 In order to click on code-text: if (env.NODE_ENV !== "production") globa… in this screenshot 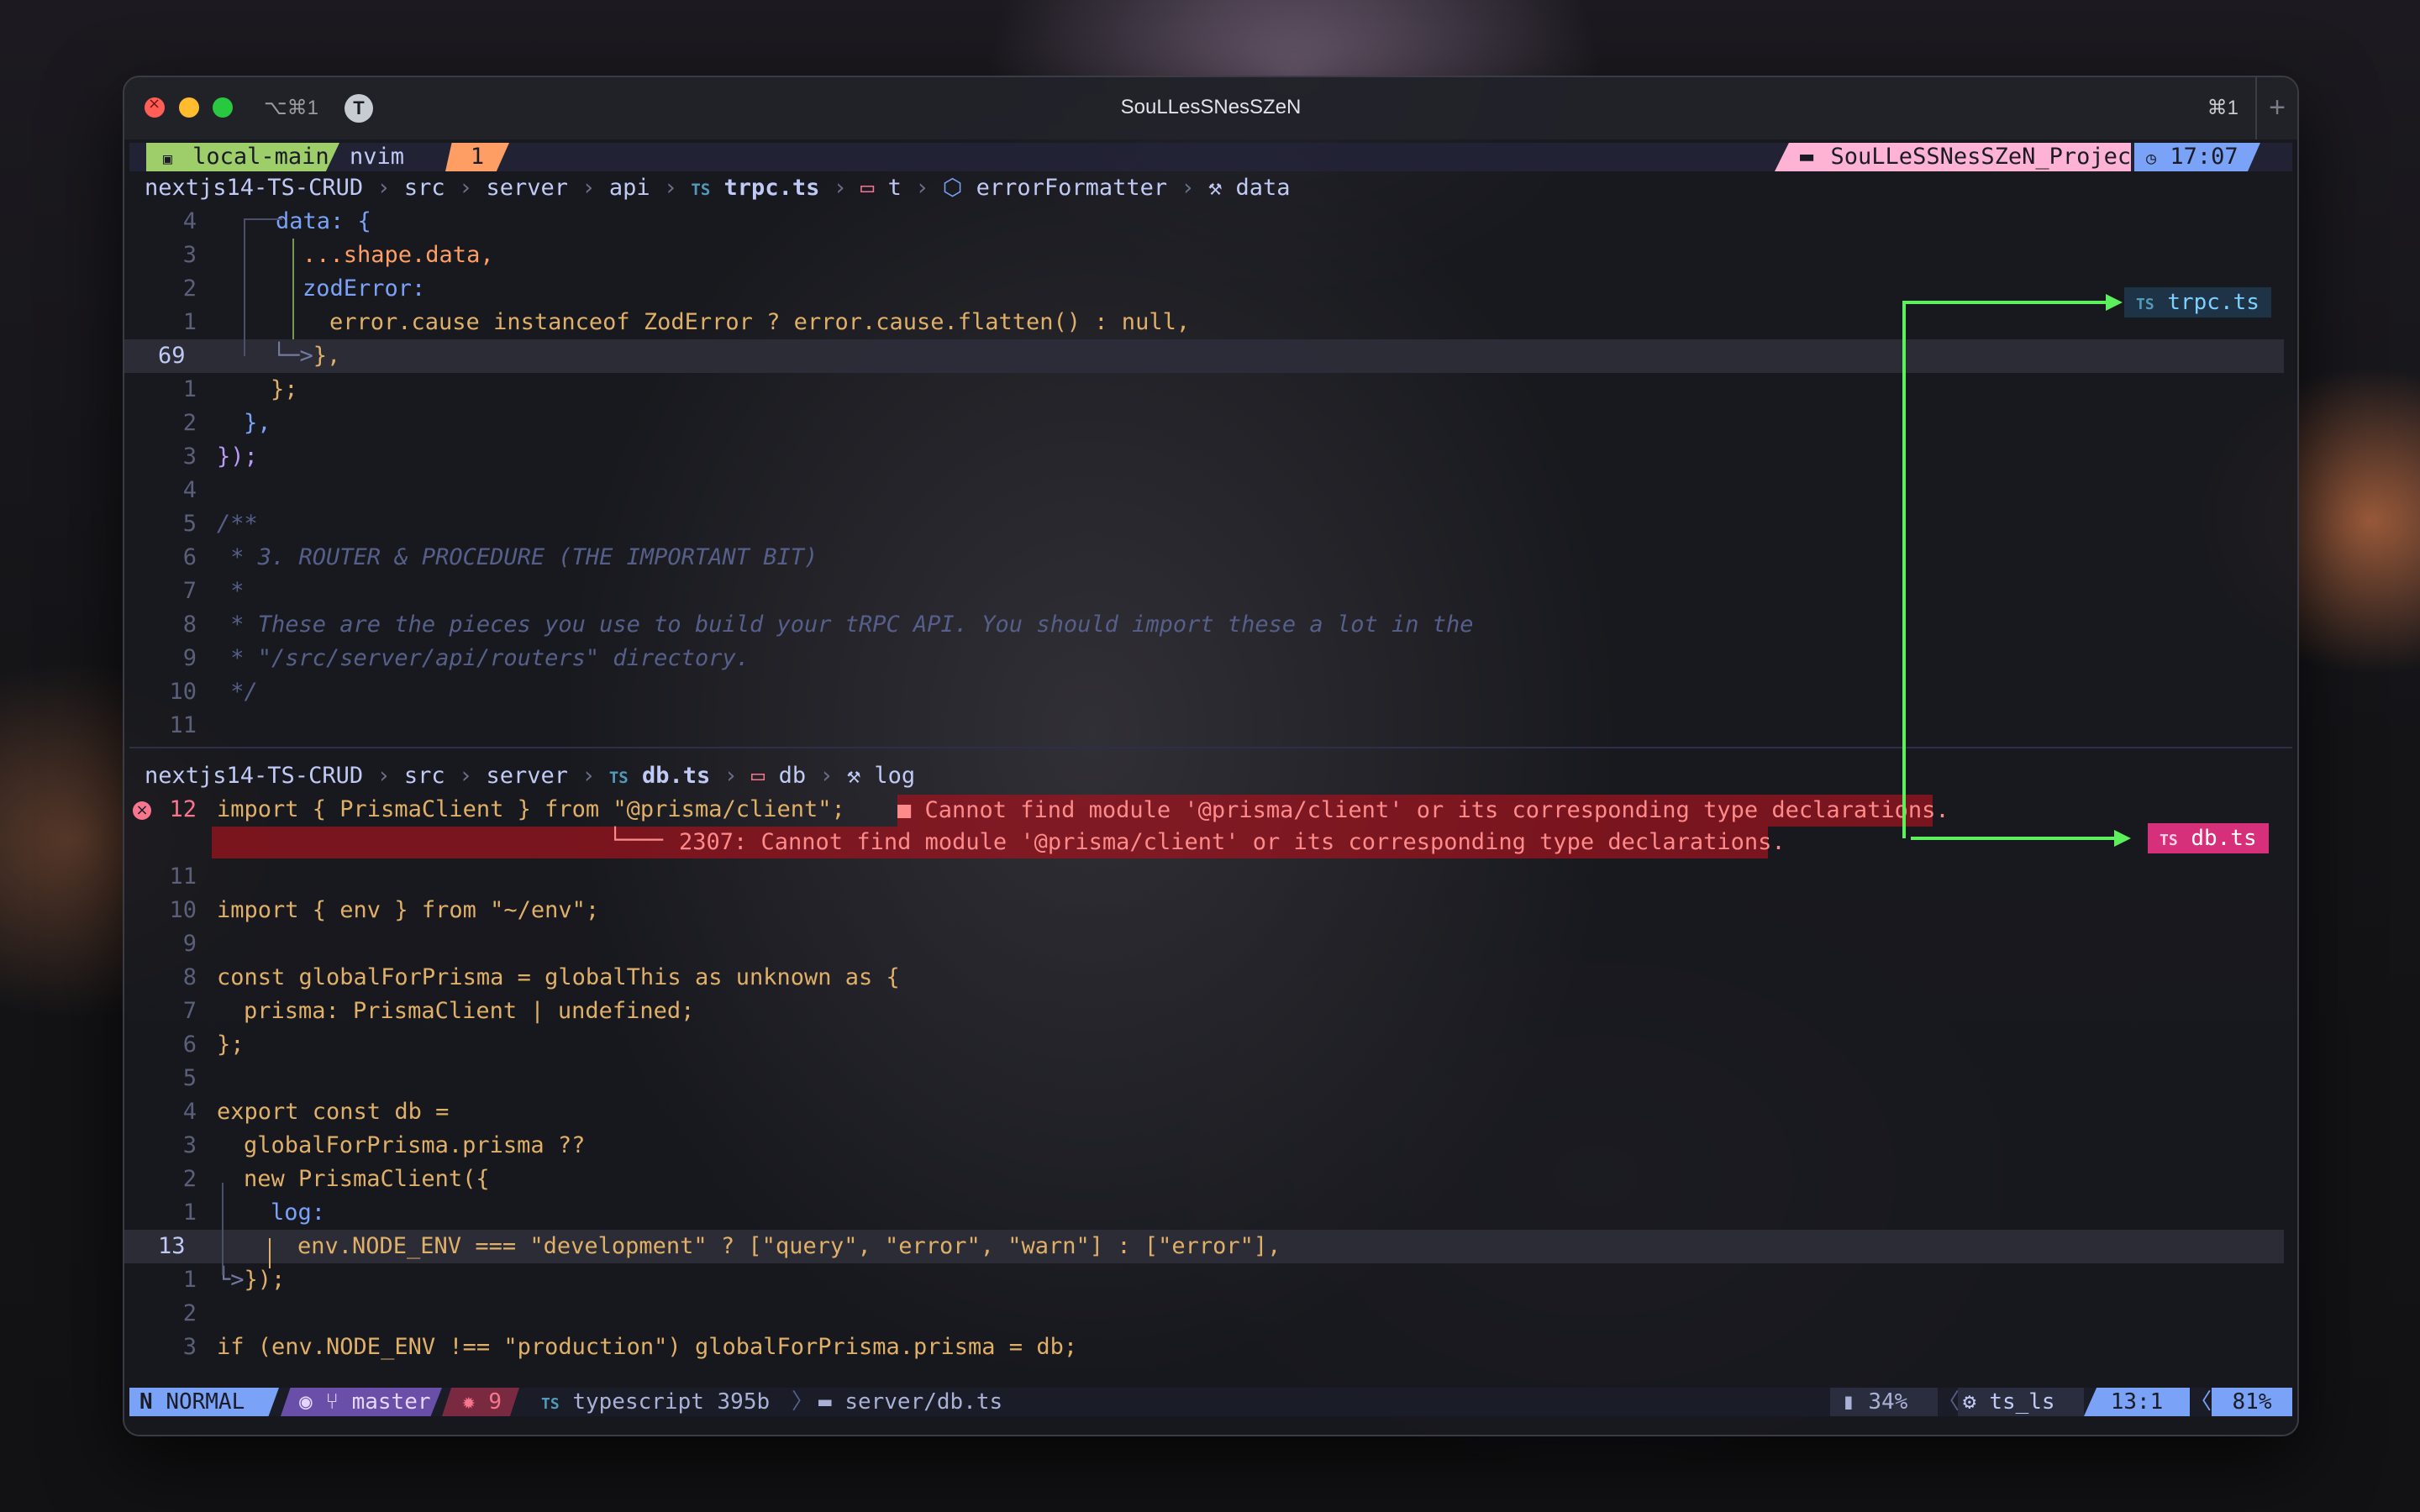, I will do `click(647, 1347)`.